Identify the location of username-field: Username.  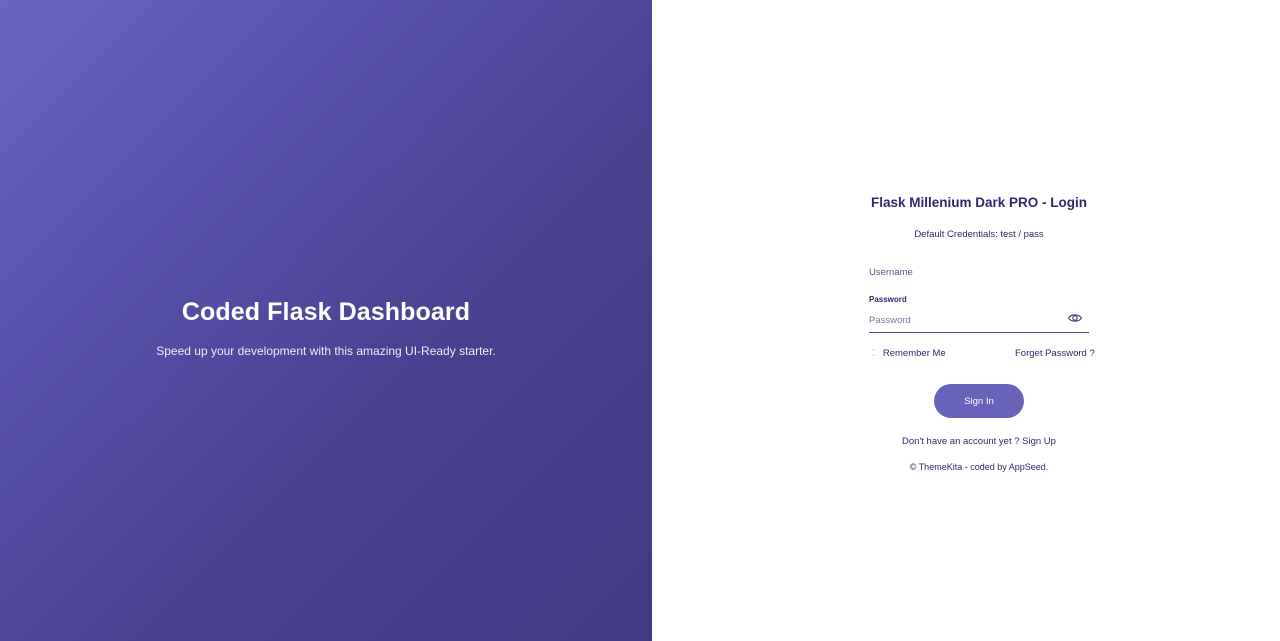
(891, 272).